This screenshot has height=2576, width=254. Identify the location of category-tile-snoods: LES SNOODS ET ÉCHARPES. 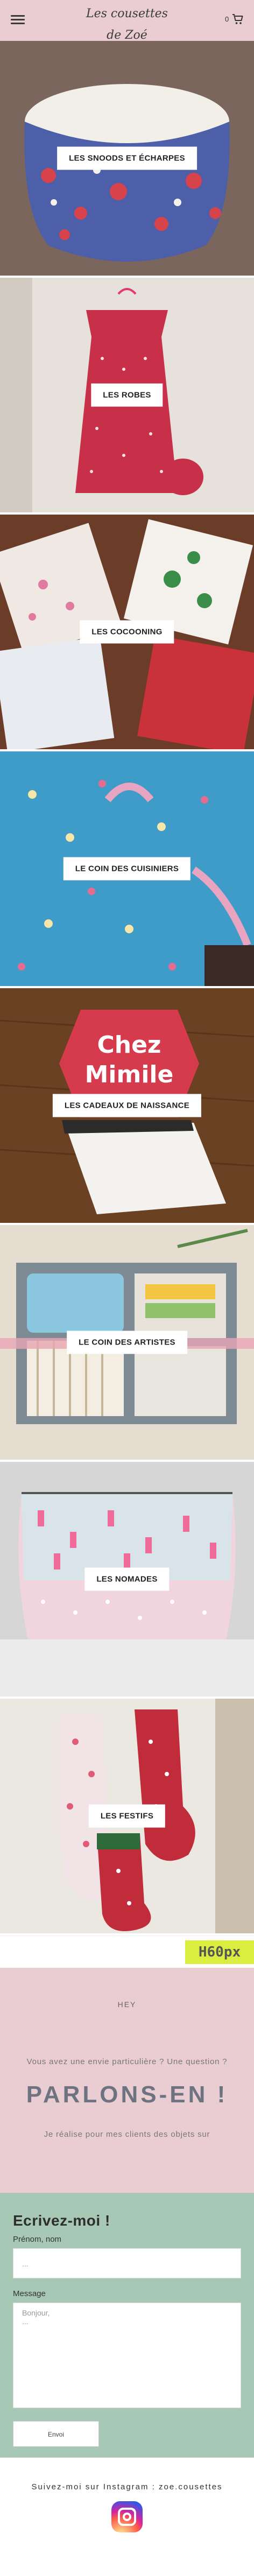
(127, 160).